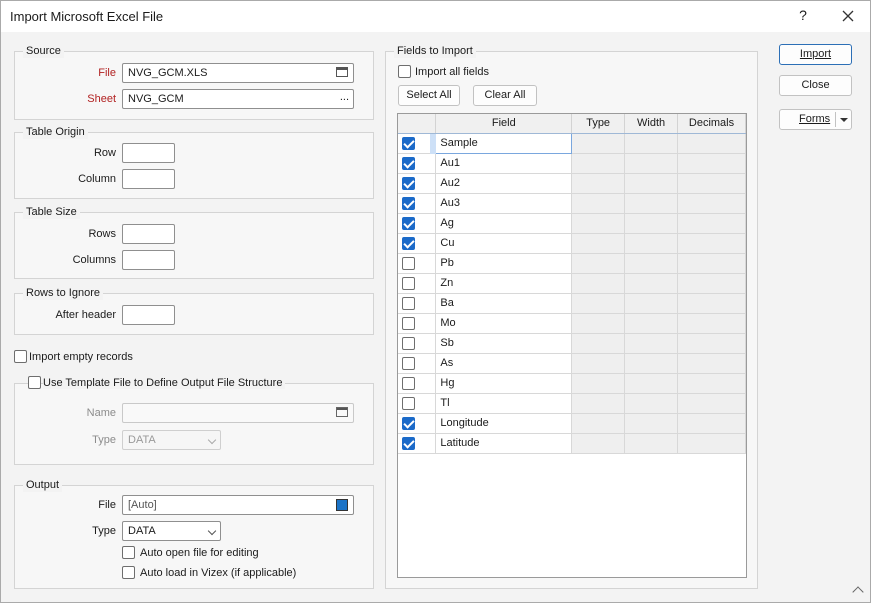 This screenshot has width=871, height=603. I want to click on header-type: Type, so click(598, 124).